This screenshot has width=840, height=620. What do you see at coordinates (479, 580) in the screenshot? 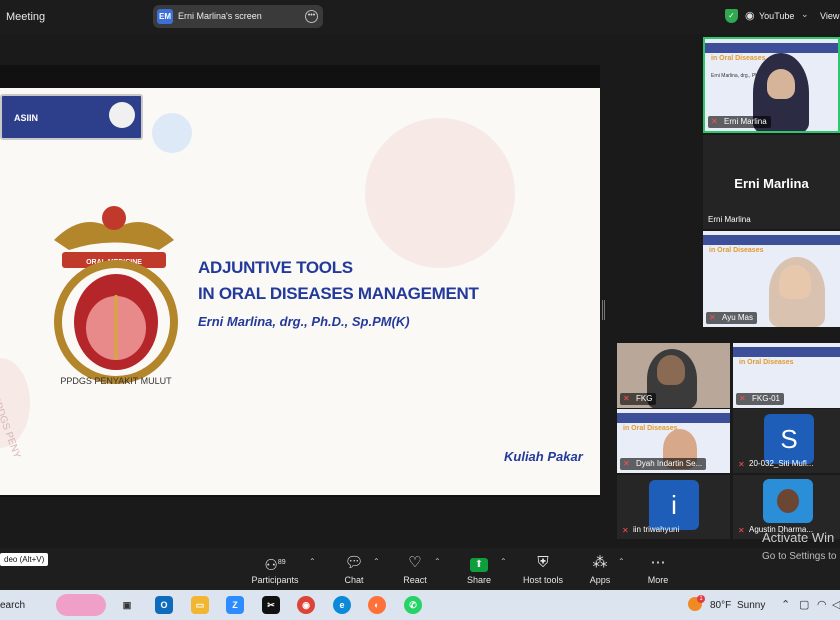
I see `share-label: Share` at bounding box center [479, 580].